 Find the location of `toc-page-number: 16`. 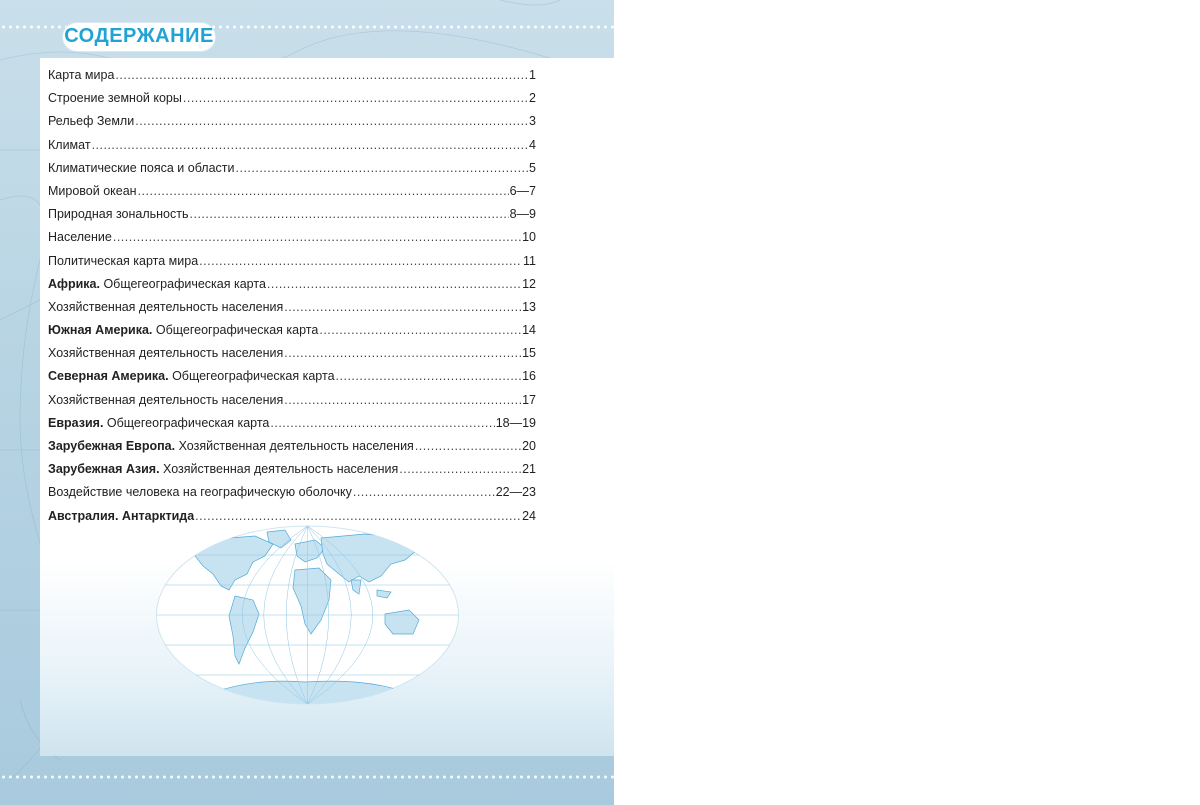

toc-page-number: 16 is located at coordinates (529, 376).